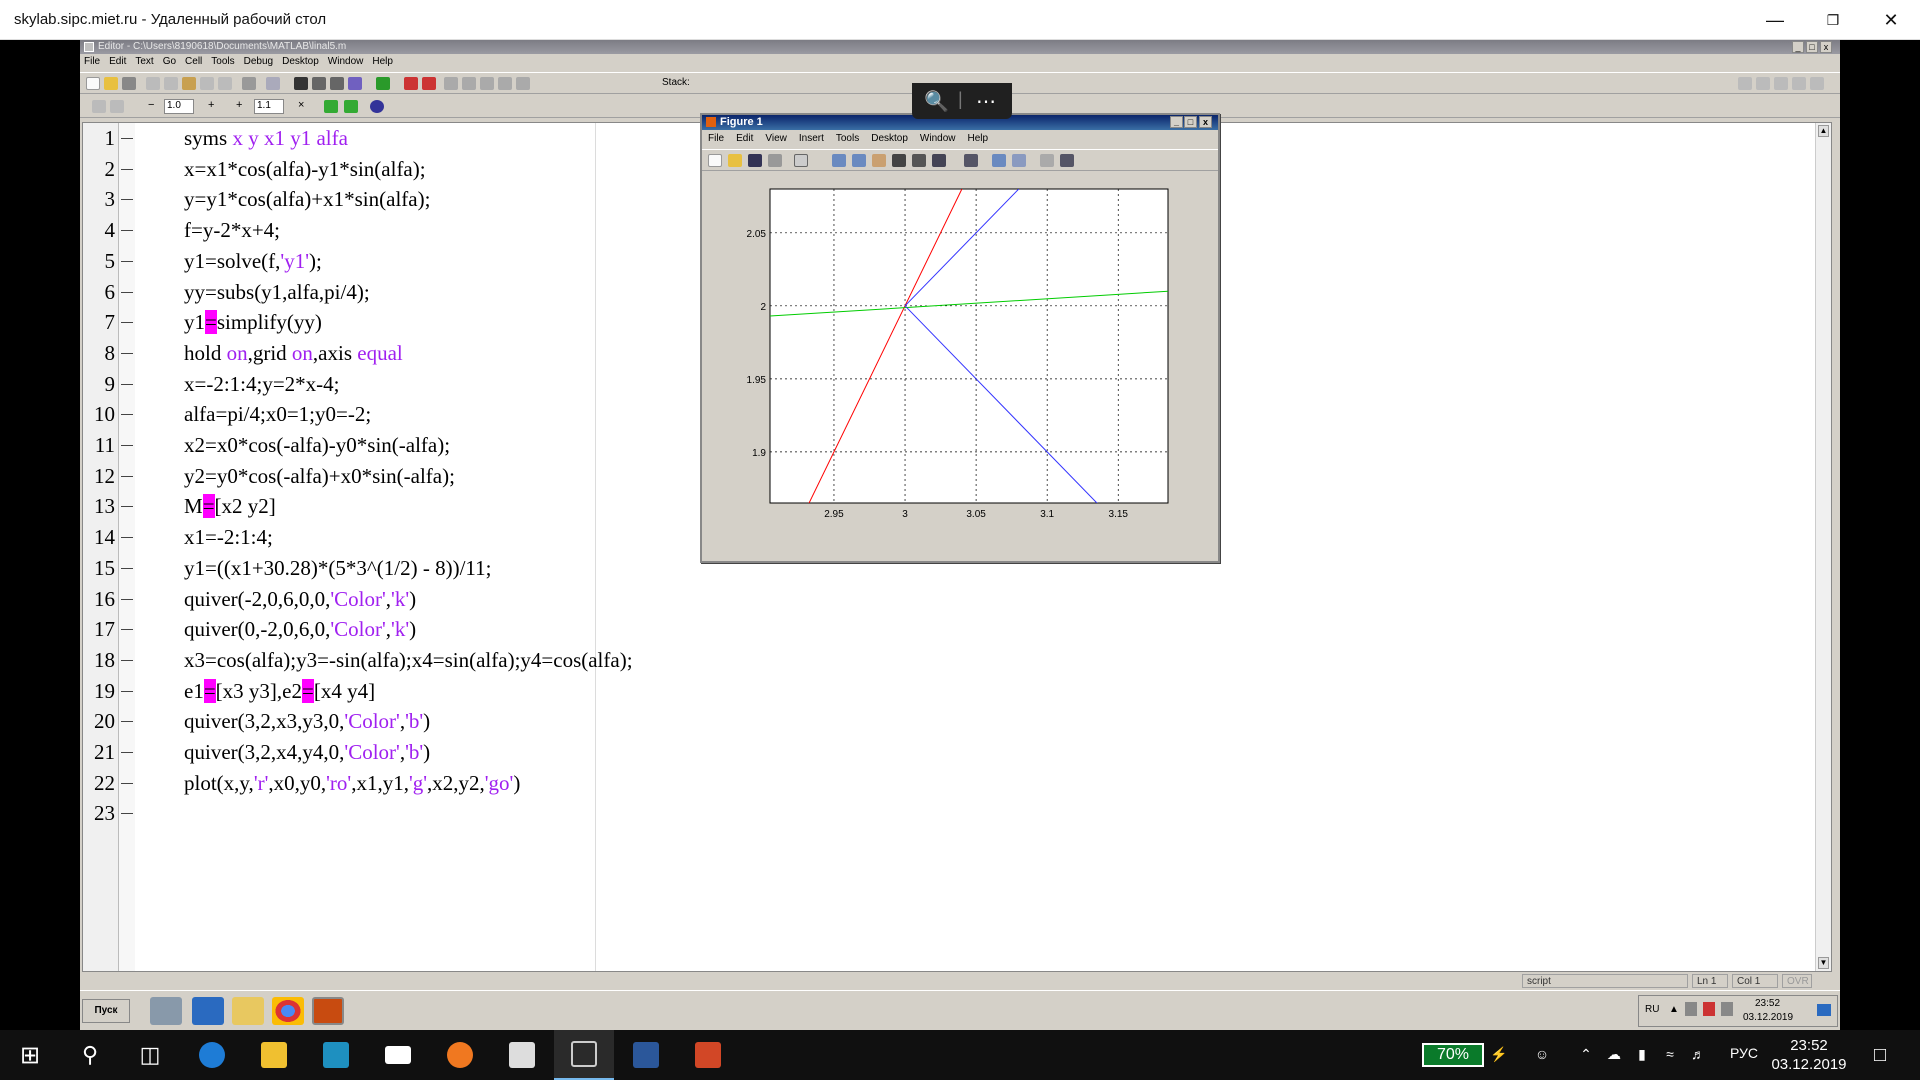  I want to click on editor-menu-item: Go, so click(169, 61).